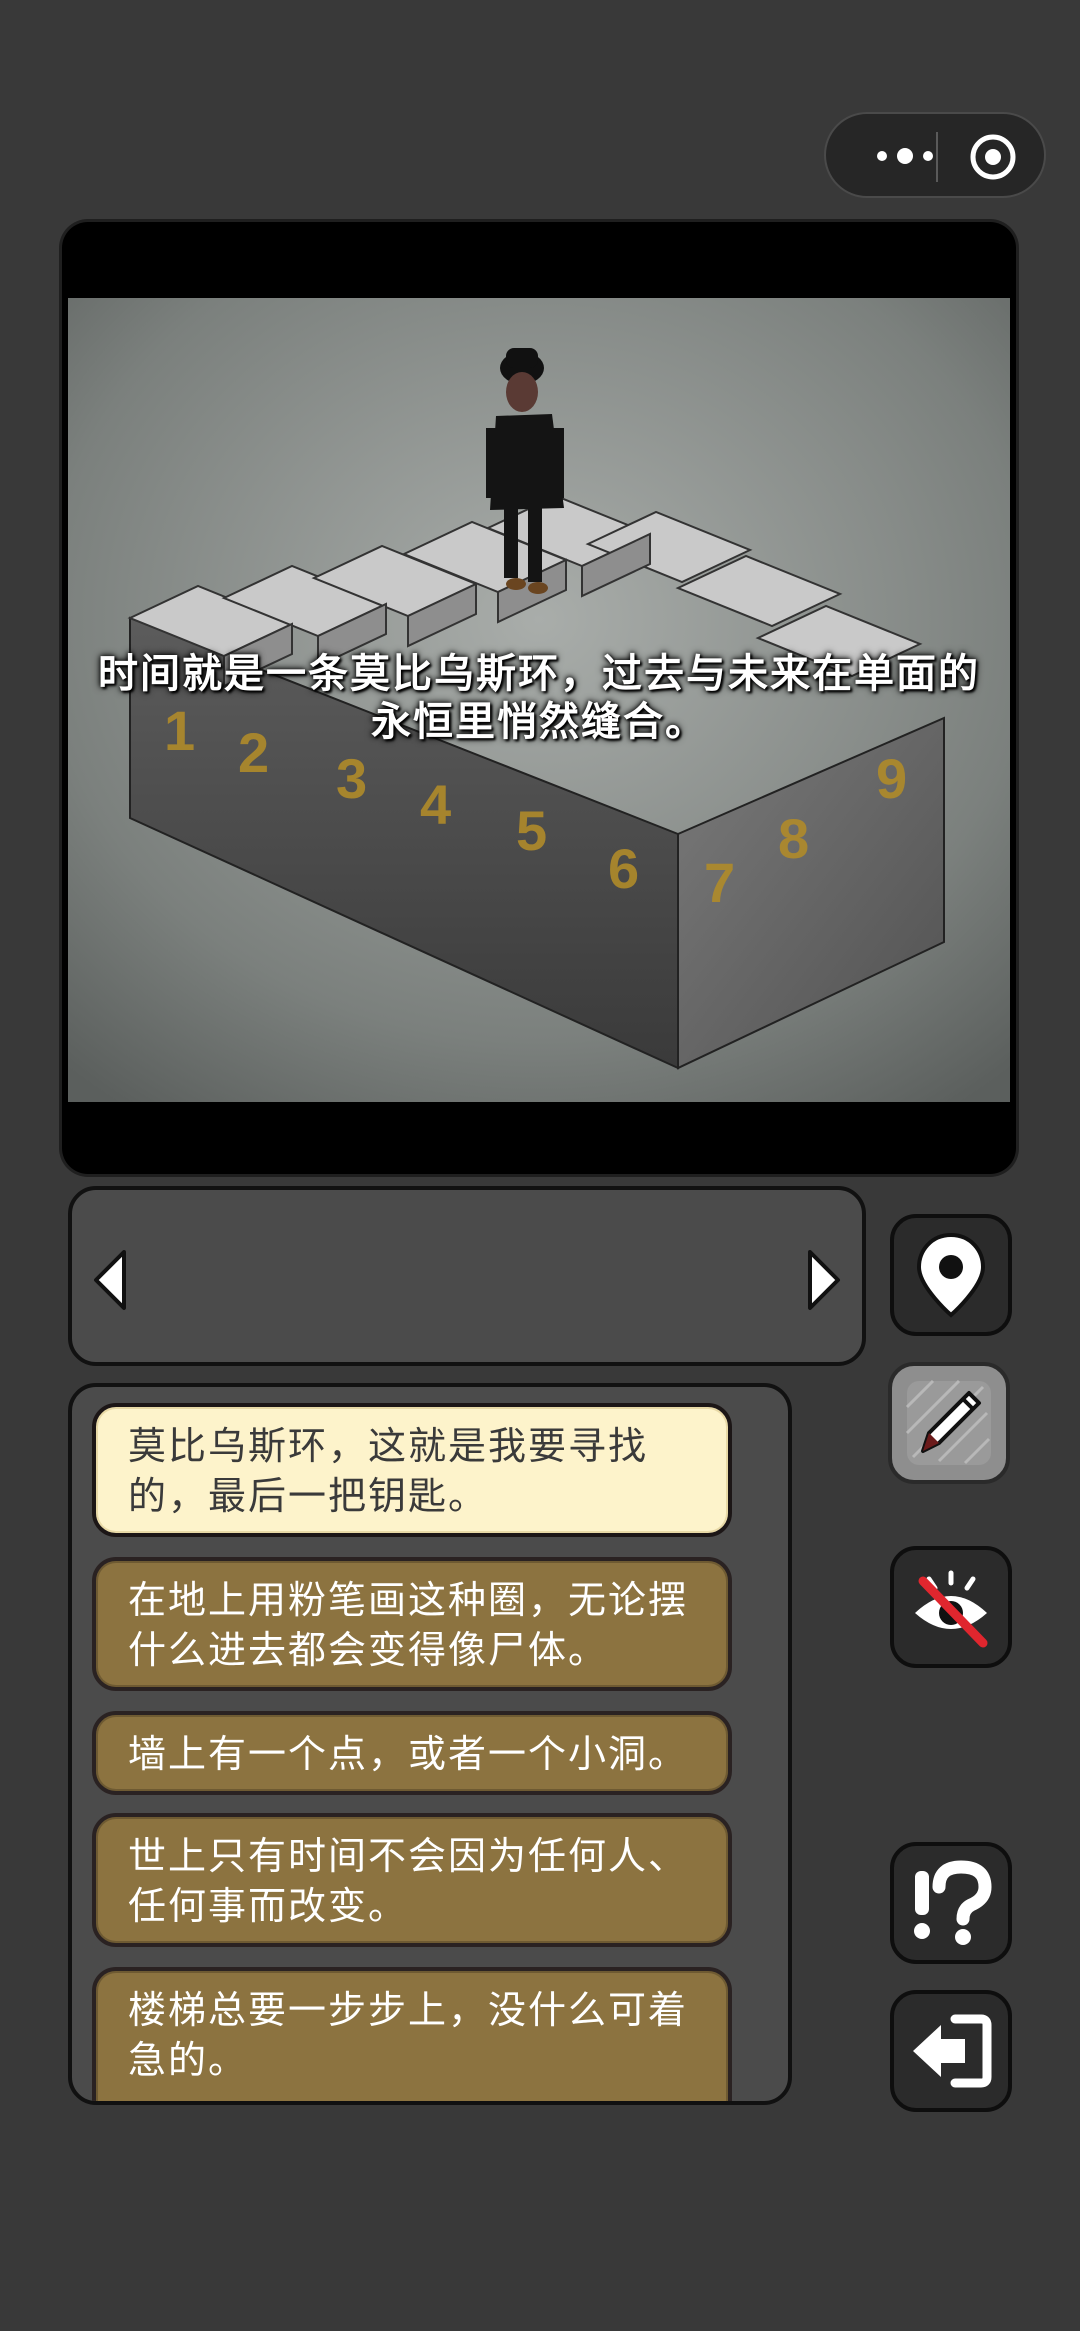  I want to click on svg-text: 3, so click(351, 778).